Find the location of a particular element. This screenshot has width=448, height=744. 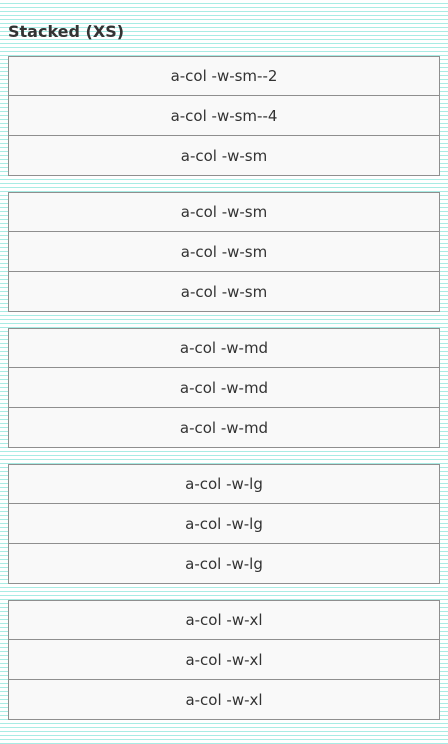

section-heading: Stacked (XS) is located at coordinates (66, 31).